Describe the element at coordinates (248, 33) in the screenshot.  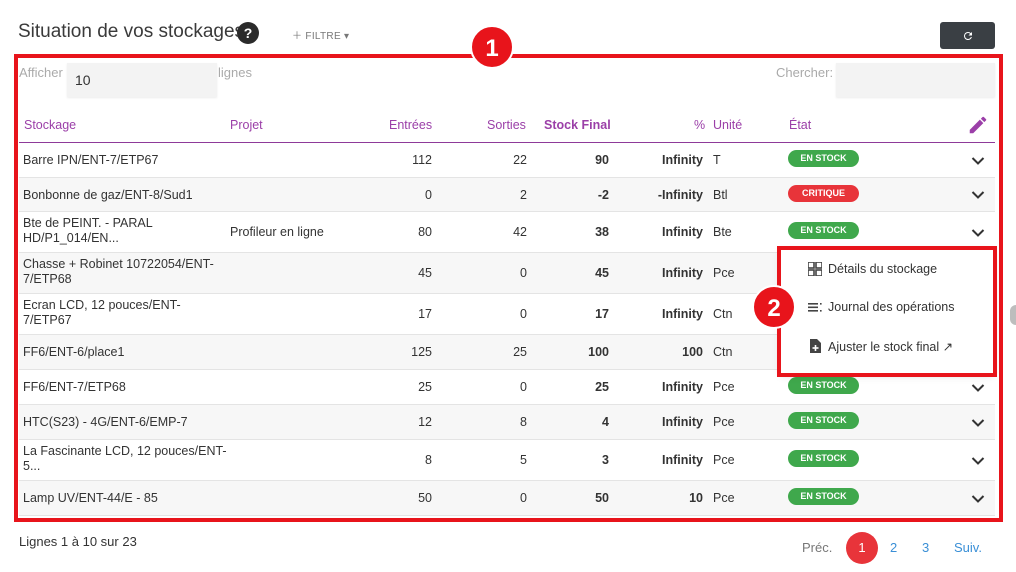
I see `help-icon: ?` at that location.